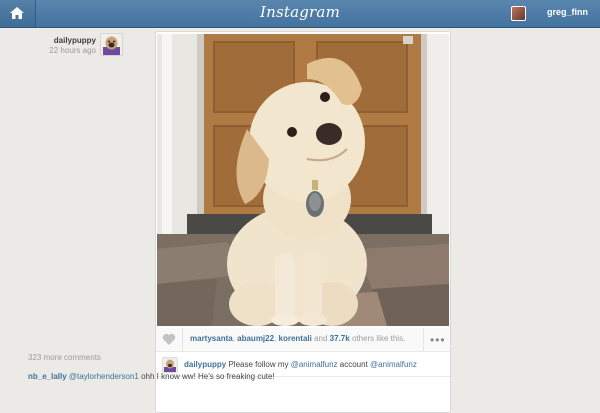  I want to click on caption-author-avatar, so click(170, 365).